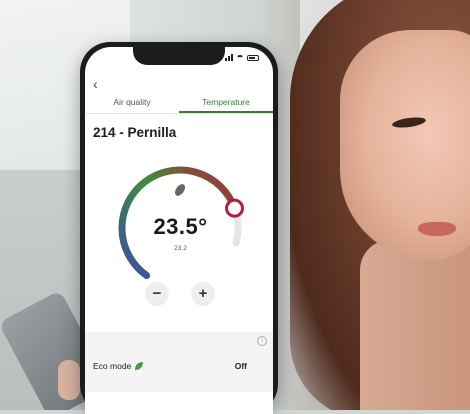 The image size is (470, 414). What do you see at coordinates (157, 293) in the screenshot?
I see `decrease-temperature-button: −` at bounding box center [157, 293].